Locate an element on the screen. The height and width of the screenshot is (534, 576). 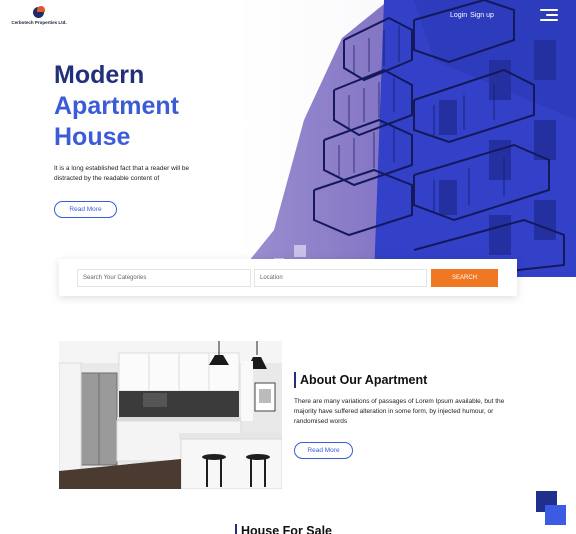
hero-read-more-button: Read More is located at coordinates (85, 209).